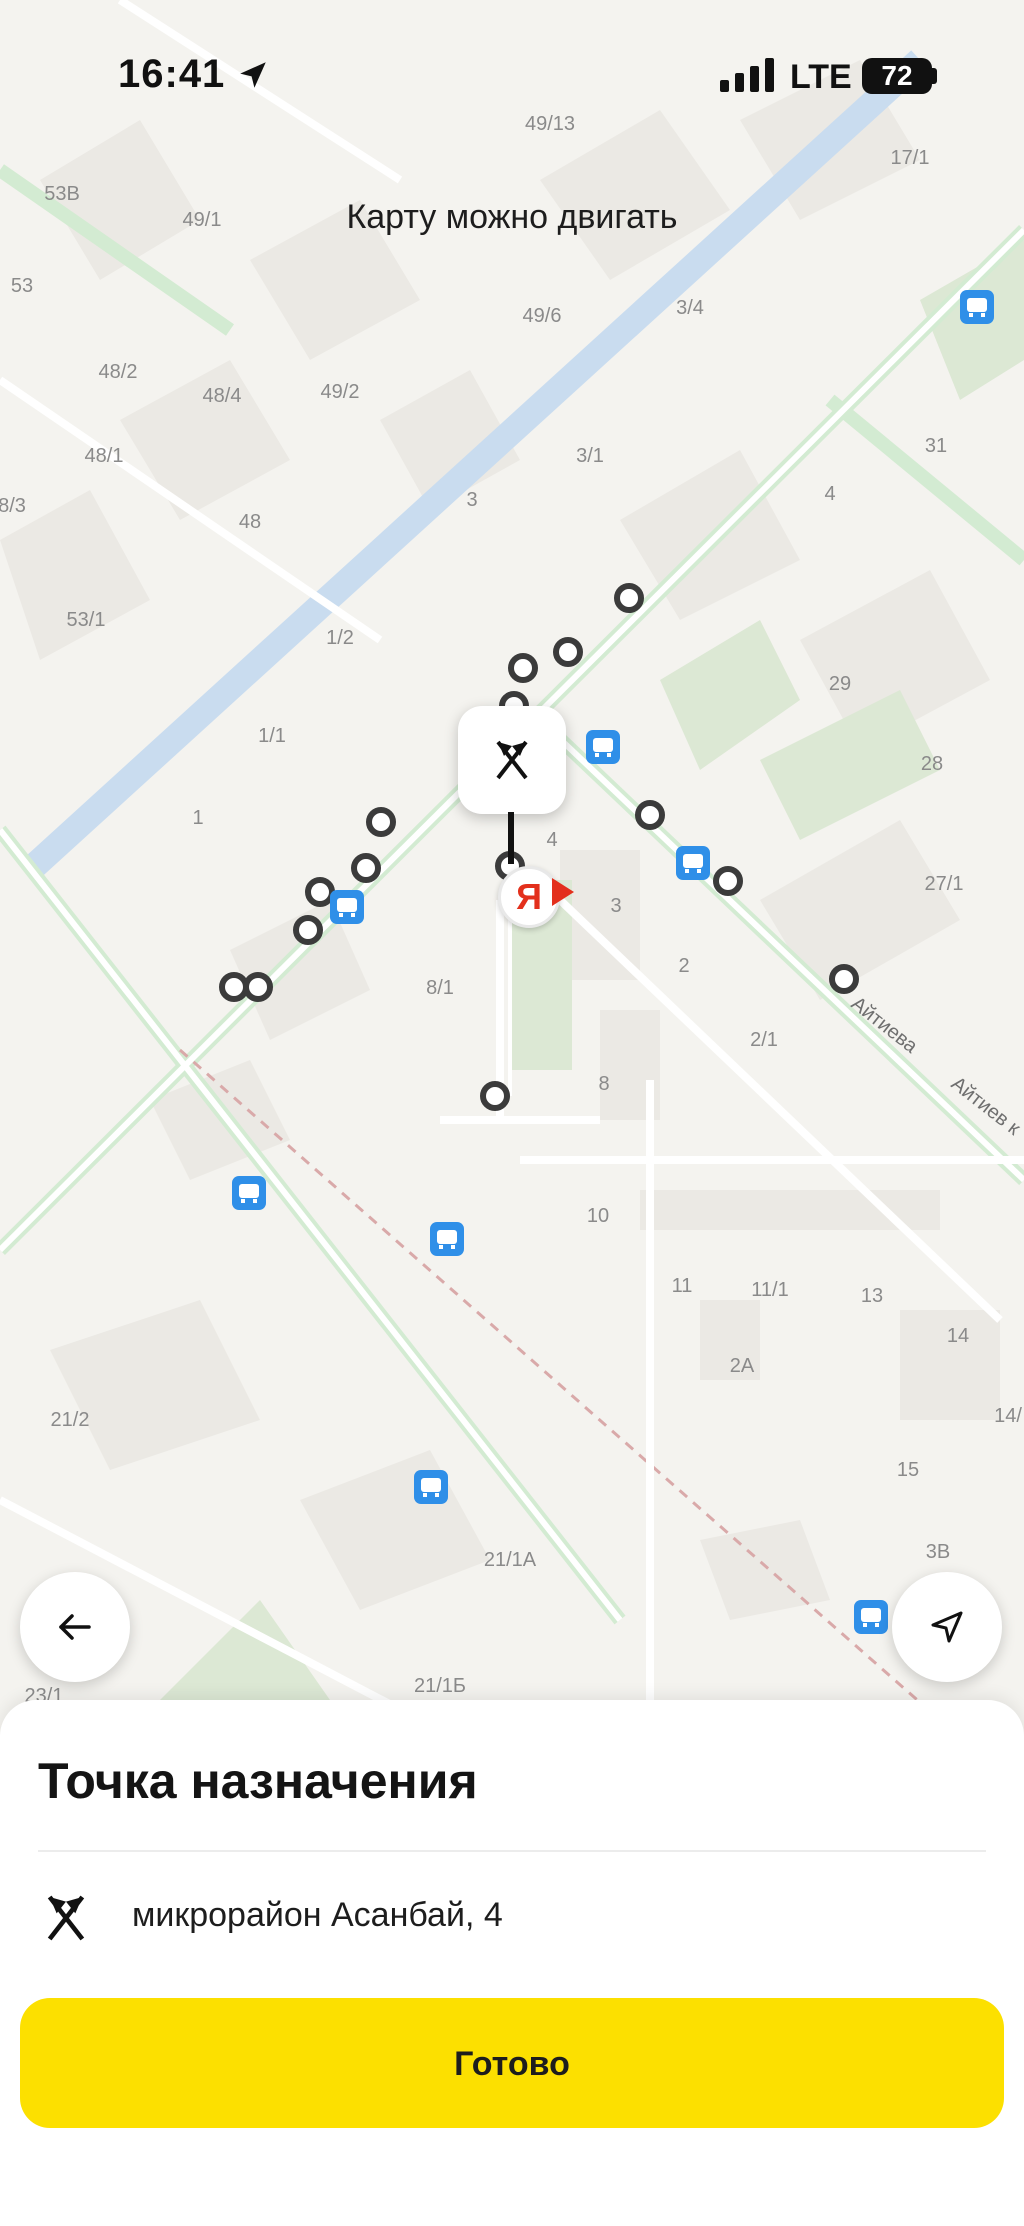 This screenshot has width=1024, height=2226. What do you see at coordinates (690, 308) in the screenshot?
I see `map-label: 3/4` at bounding box center [690, 308].